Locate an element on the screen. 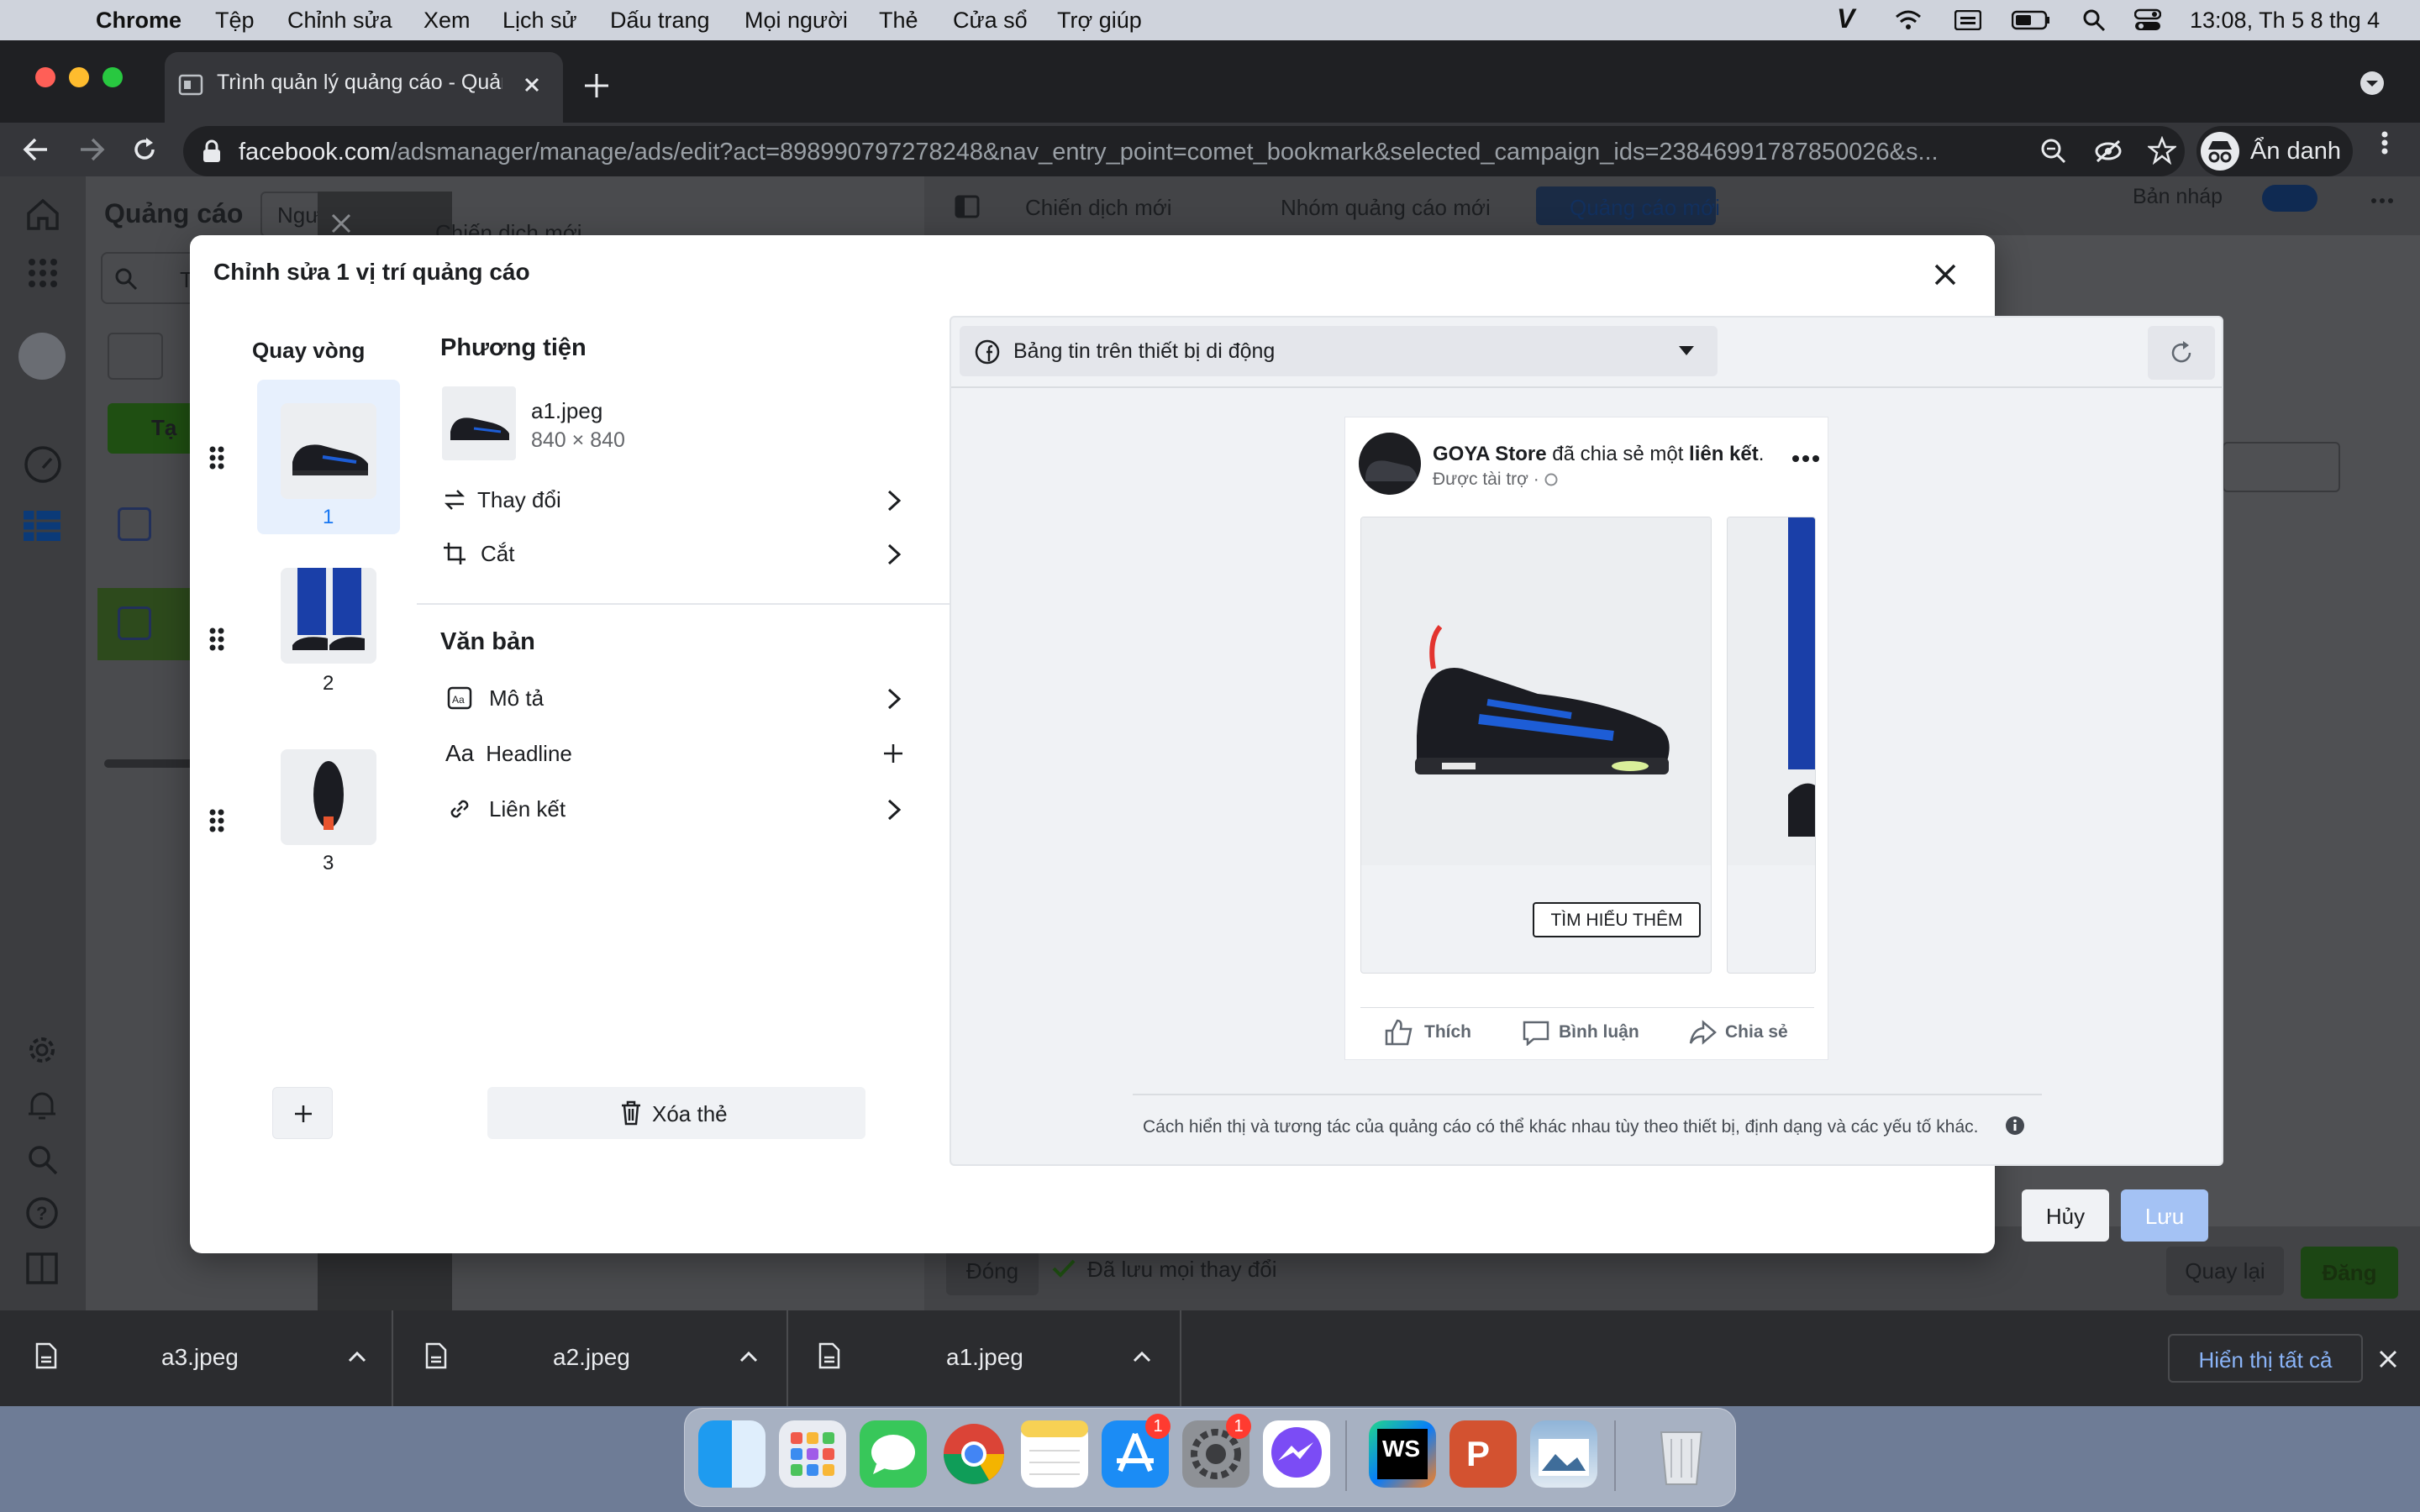  close-editor-button: Đóng is located at coordinates (992, 1271).